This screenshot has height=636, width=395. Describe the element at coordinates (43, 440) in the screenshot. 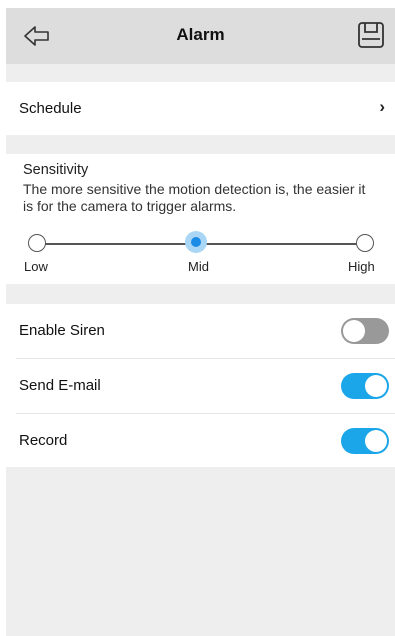

I see `record-label: Record` at that location.